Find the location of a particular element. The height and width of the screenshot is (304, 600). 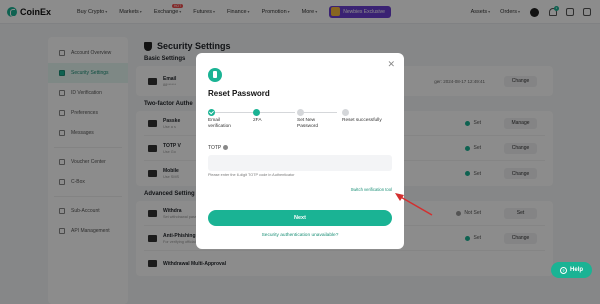

security-unavailable-link: Security authentication unavailable? is located at coordinates (300, 235).